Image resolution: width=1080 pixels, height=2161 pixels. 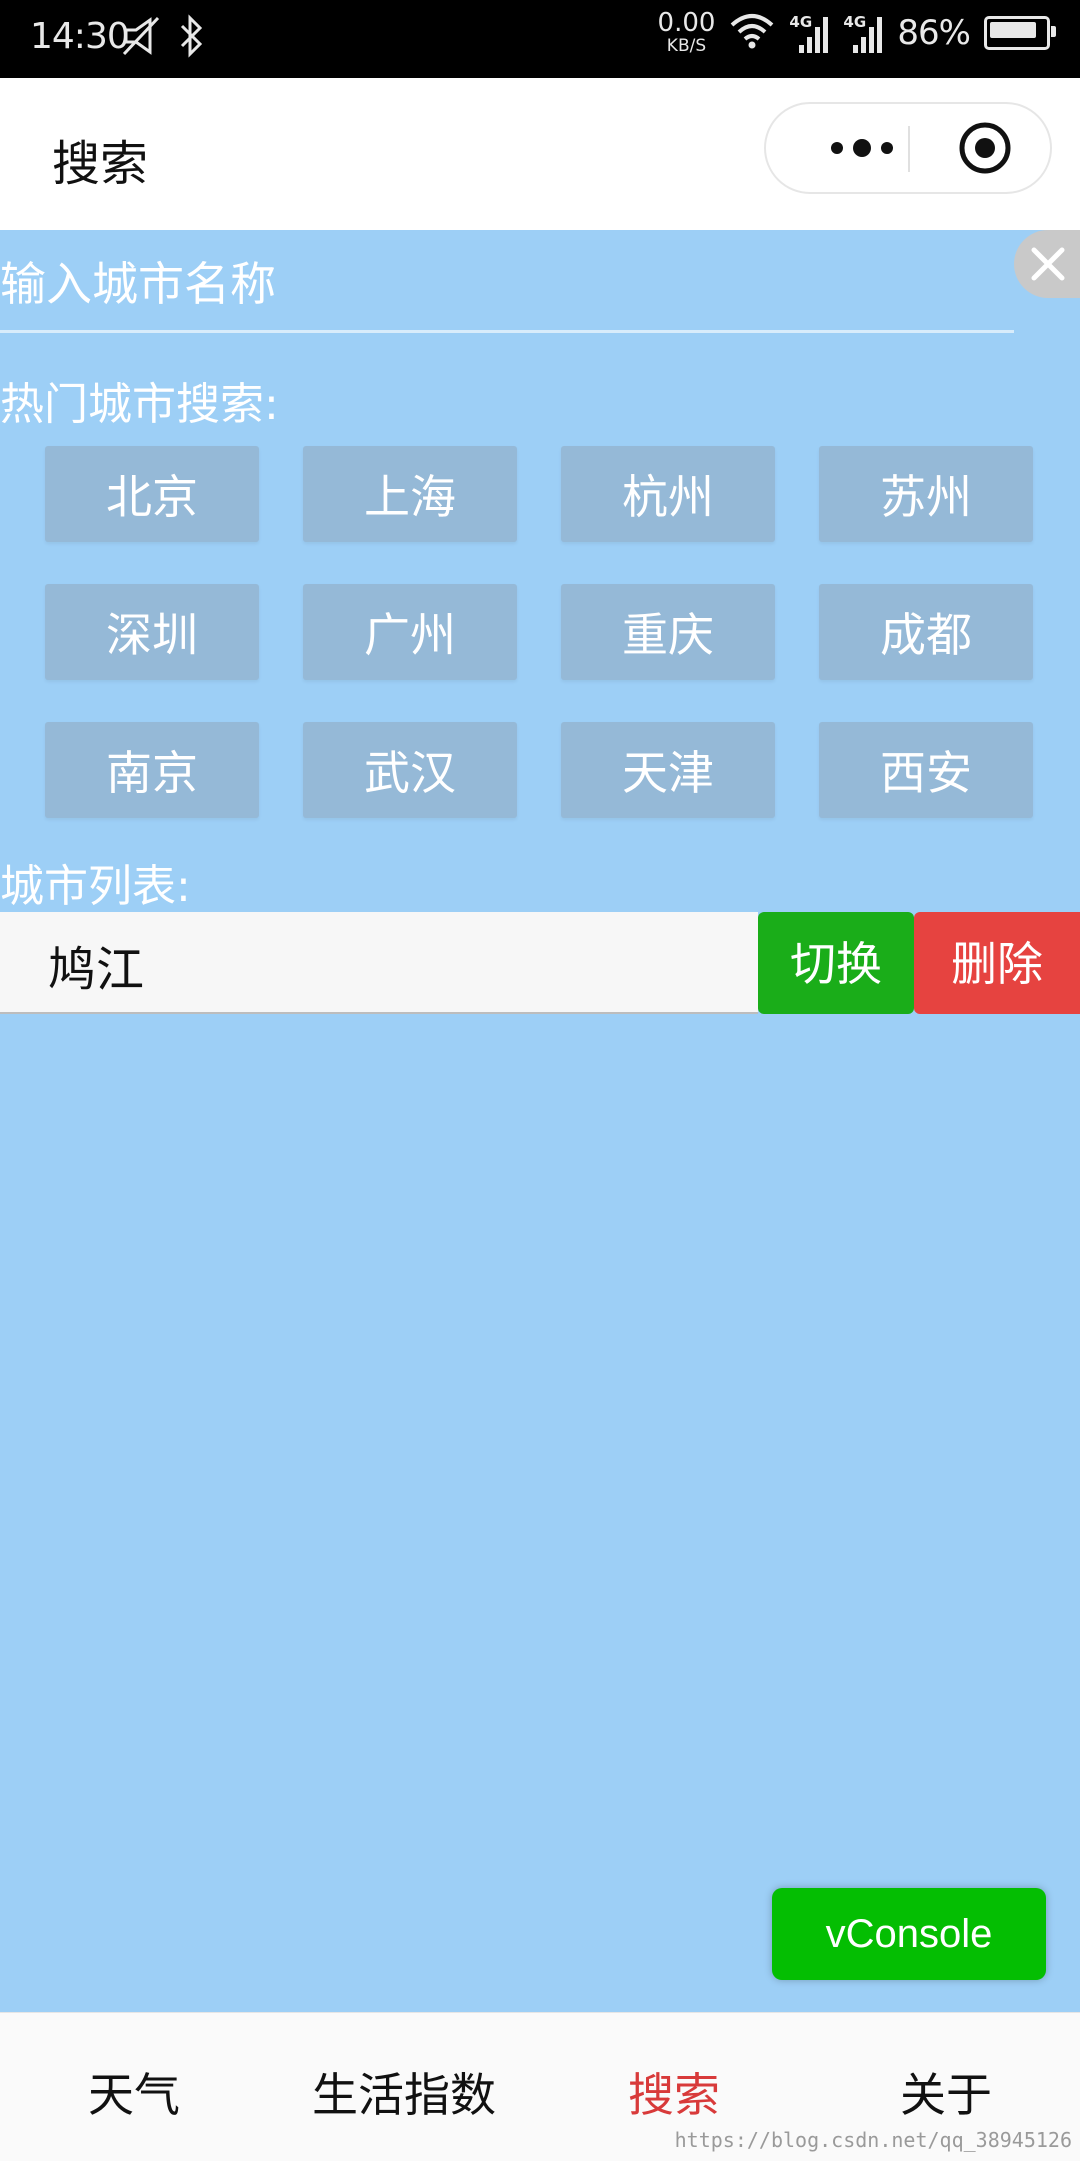 I want to click on status-left-icons, so click(x=169, y=36).